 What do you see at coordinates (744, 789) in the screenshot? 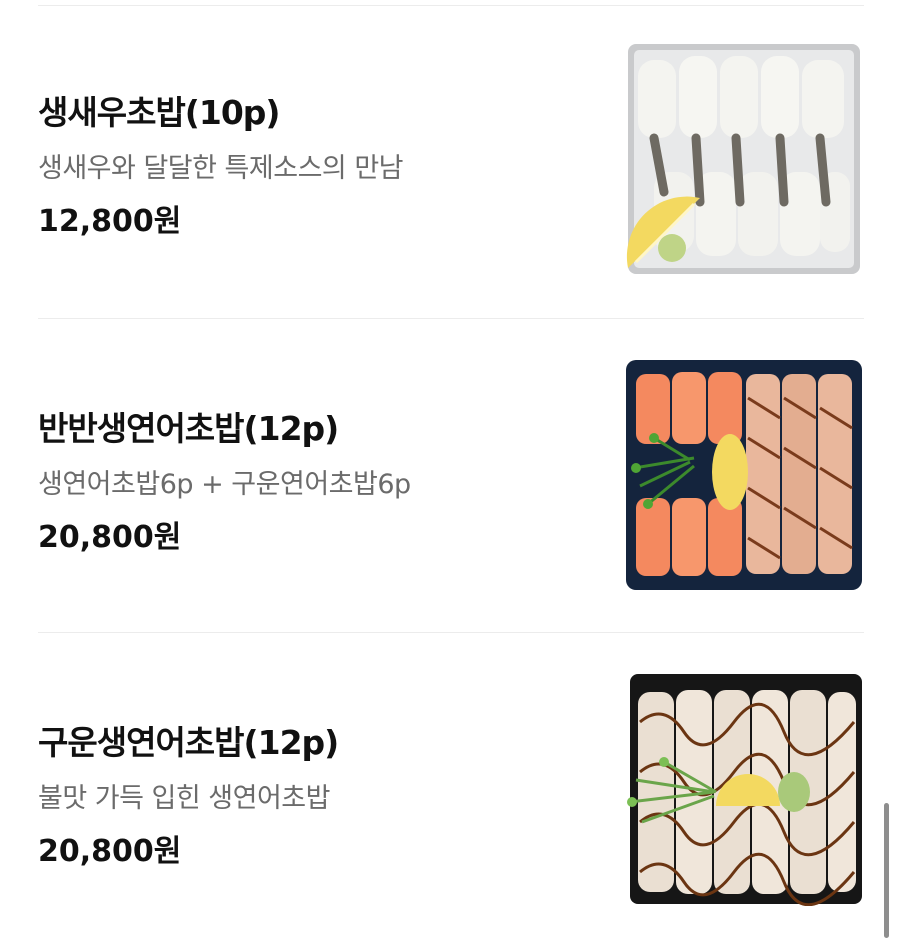
I see `seared-salmon-sushi-image` at bounding box center [744, 789].